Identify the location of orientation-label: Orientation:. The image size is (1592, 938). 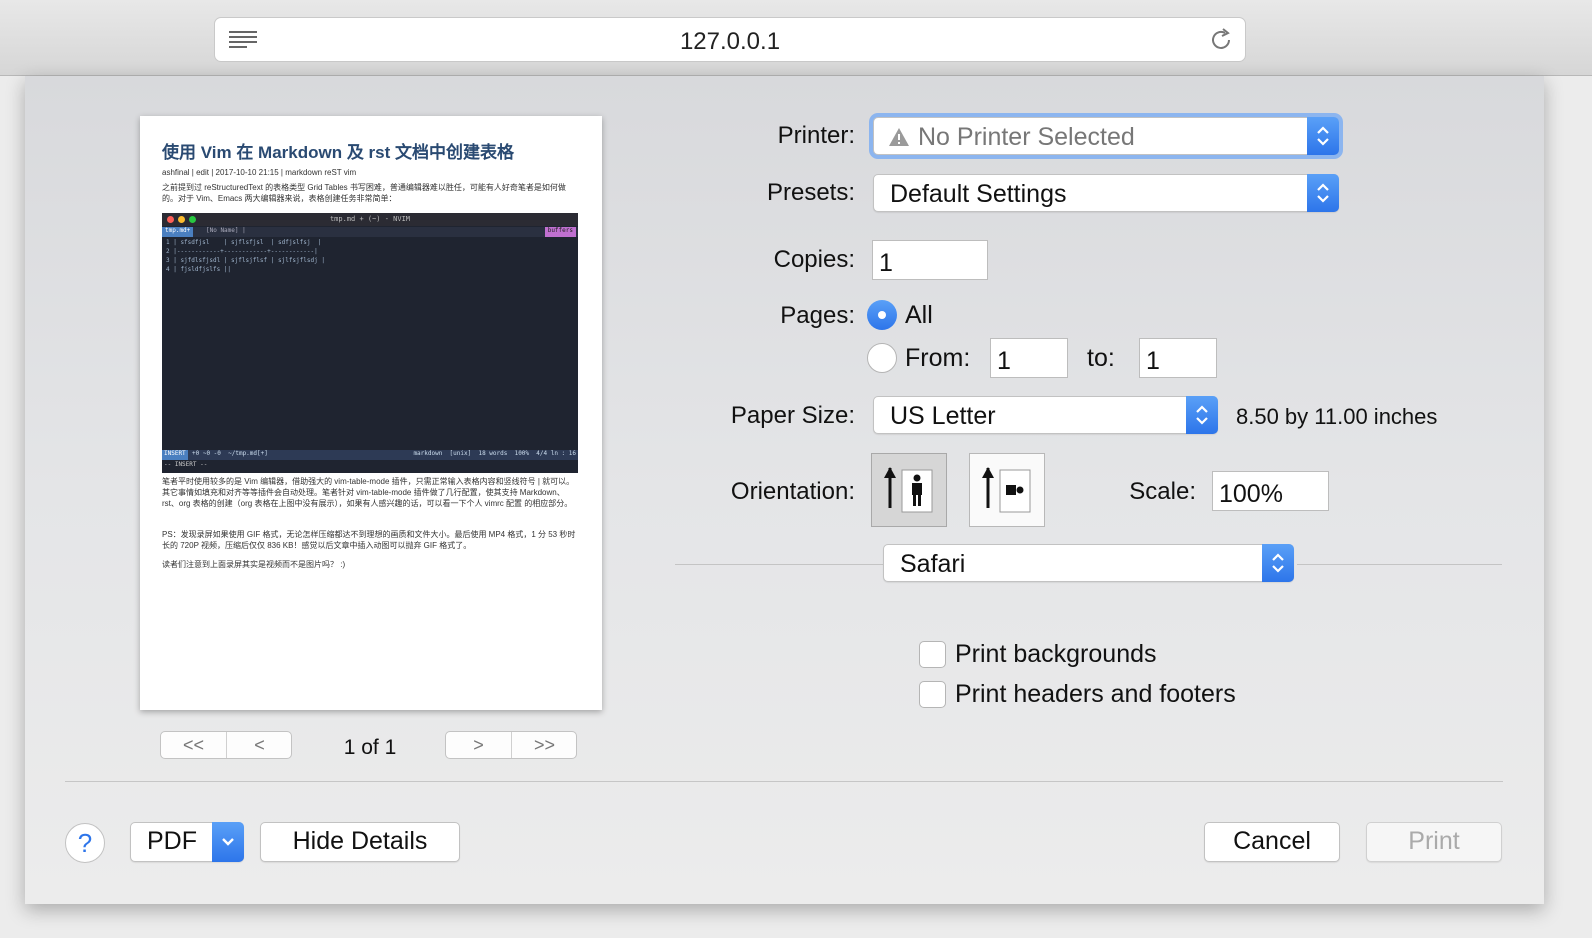
(792, 491).